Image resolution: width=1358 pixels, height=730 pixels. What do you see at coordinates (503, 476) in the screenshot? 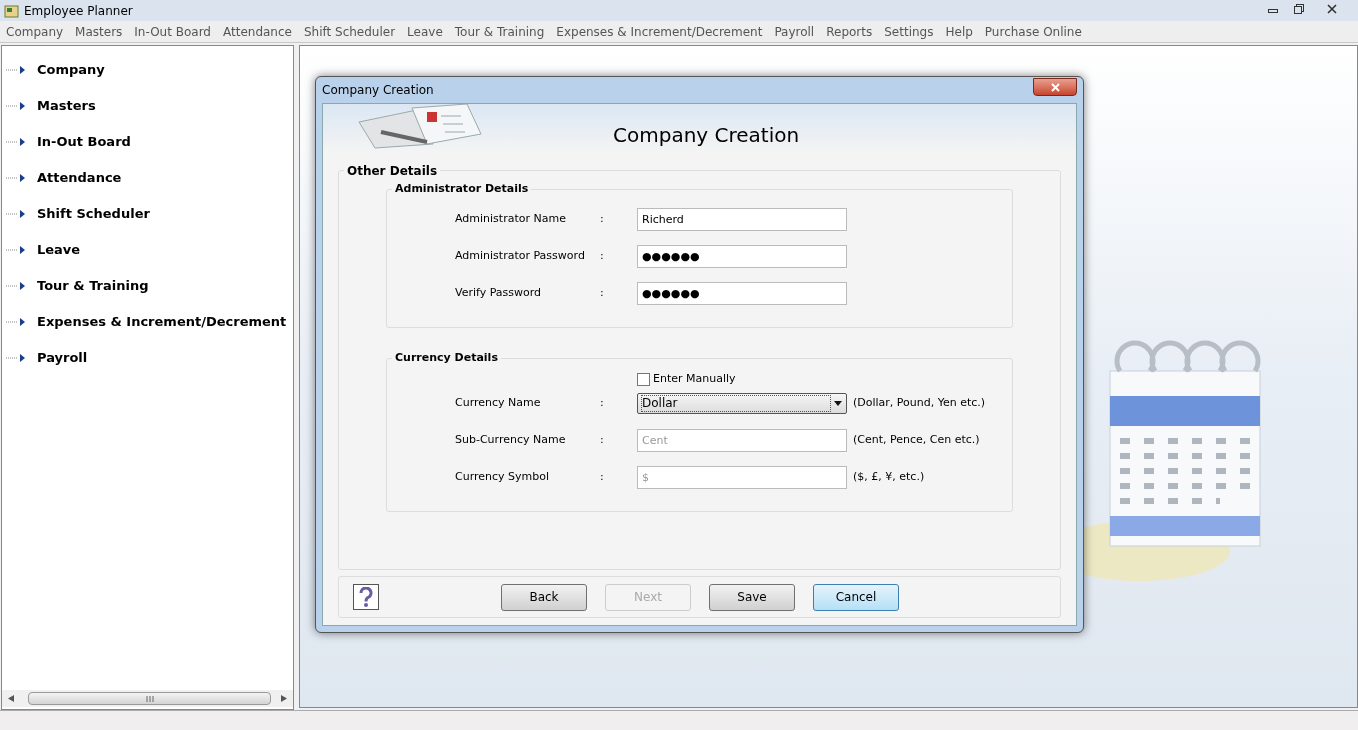
I see `field-label: Currency Symbol` at bounding box center [503, 476].